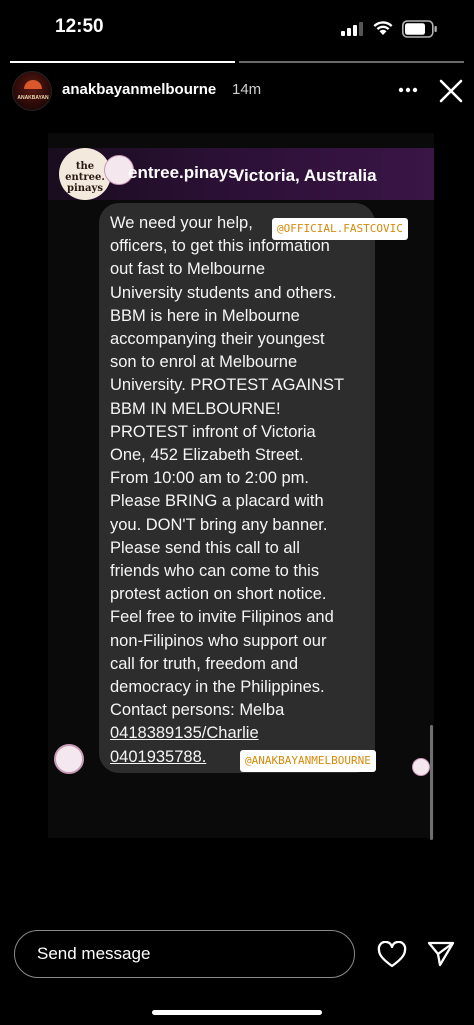 Image resolution: width=474 pixels, height=1025 pixels. What do you see at coordinates (181, 223) in the screenshot?
I see `message-line: We need your help,` at bounding box center [181, 223].